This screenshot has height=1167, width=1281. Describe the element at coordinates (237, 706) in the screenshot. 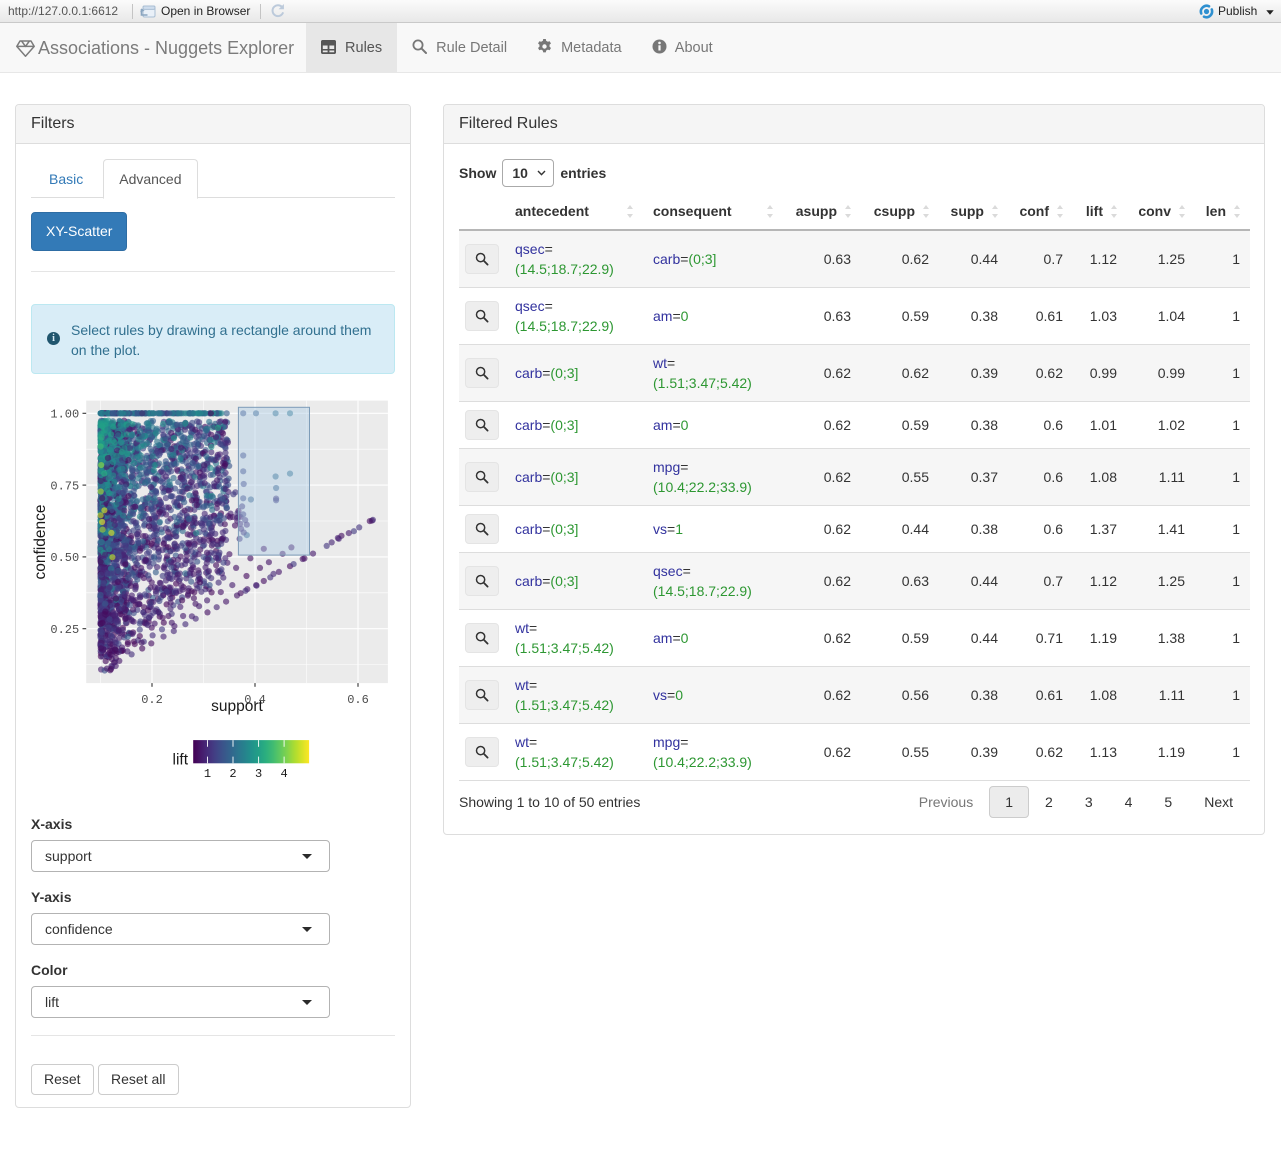

I see `svg-text: support` at that location.